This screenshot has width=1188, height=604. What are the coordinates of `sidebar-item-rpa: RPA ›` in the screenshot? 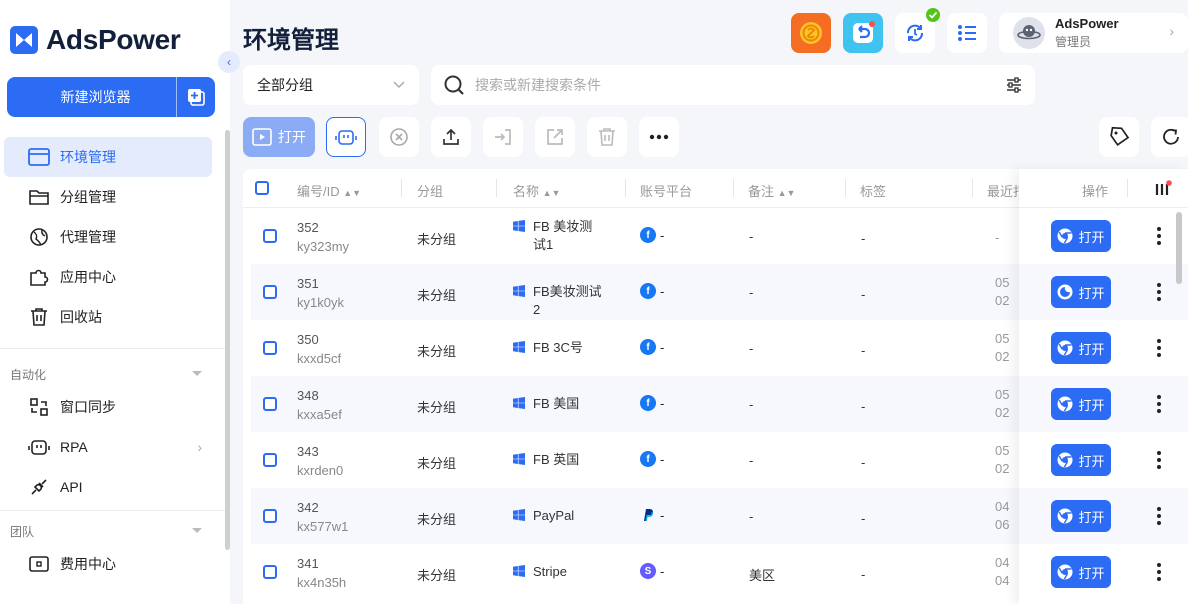 It's located at (108, 447).